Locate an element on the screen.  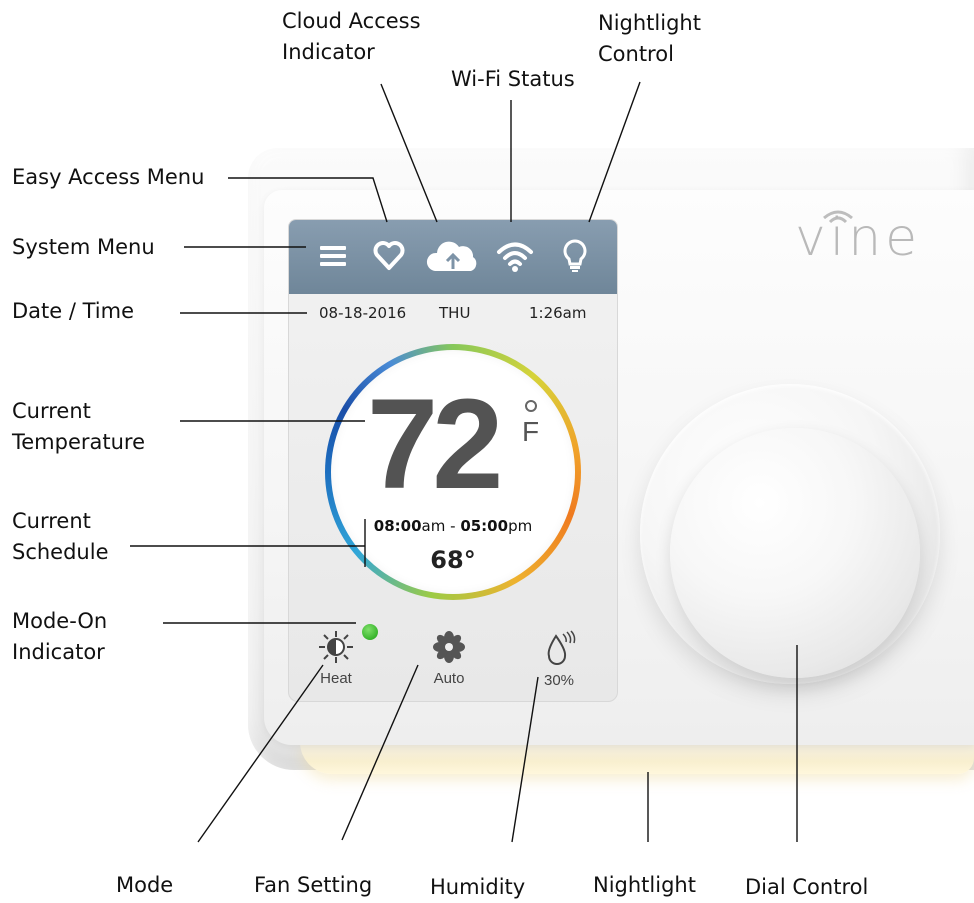
label-current-schedule: Current Schedule is located at coordinates (60, 537).